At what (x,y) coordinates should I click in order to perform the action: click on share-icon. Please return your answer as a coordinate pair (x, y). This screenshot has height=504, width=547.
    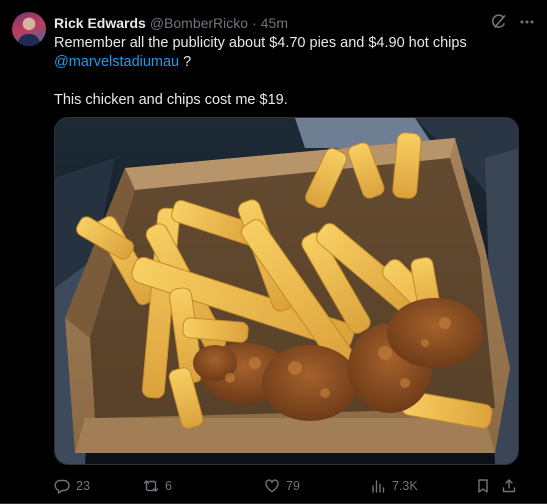
    Looking at the image, I should click on (509, 486).